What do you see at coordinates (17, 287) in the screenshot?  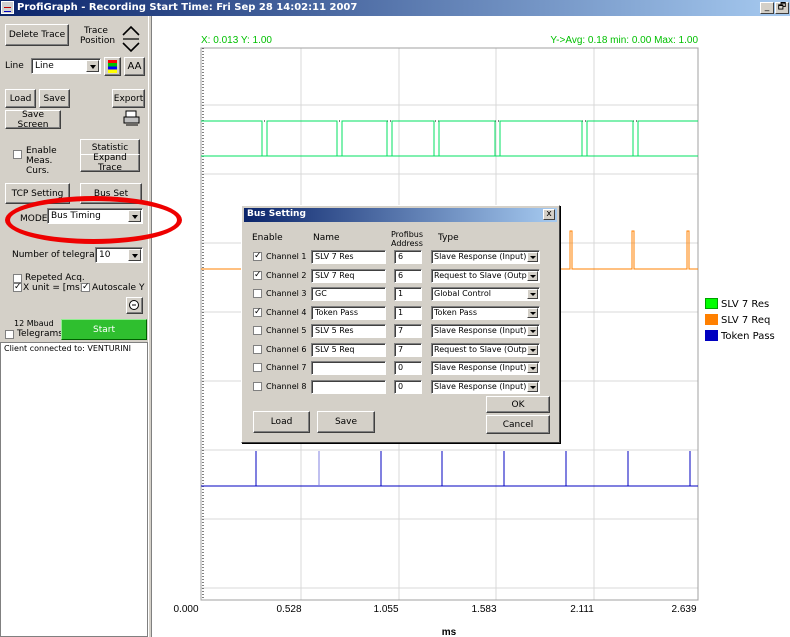 I see `x-unit-checkbox: ✓` at bounding box center [17, 287].